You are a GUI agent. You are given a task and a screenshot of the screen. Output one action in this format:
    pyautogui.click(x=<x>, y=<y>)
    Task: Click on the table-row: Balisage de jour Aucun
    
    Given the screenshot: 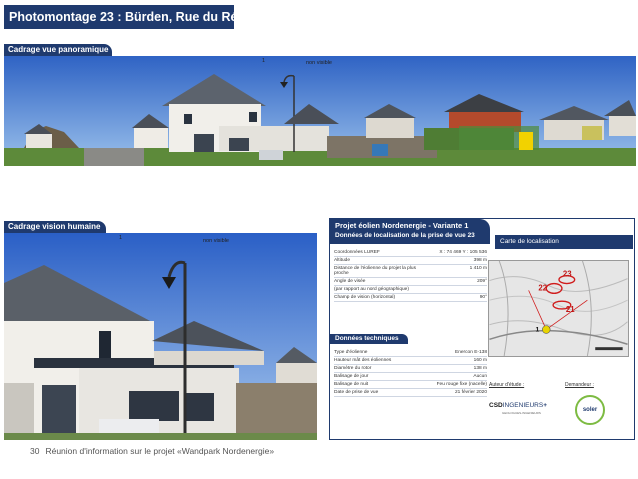 What is the action you would take?
    pyautogui.click(x=410, y=377)
    